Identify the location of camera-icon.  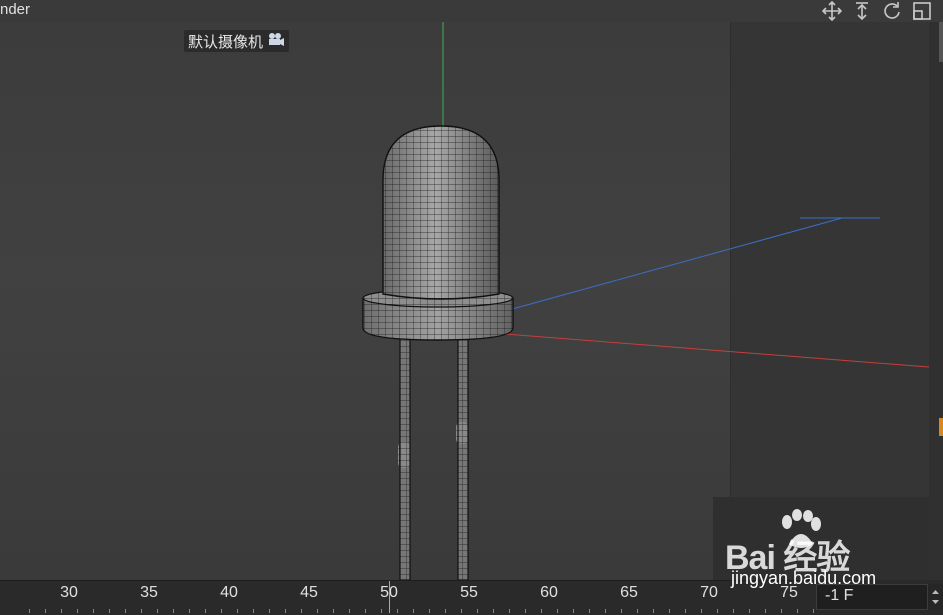
(276, 41).